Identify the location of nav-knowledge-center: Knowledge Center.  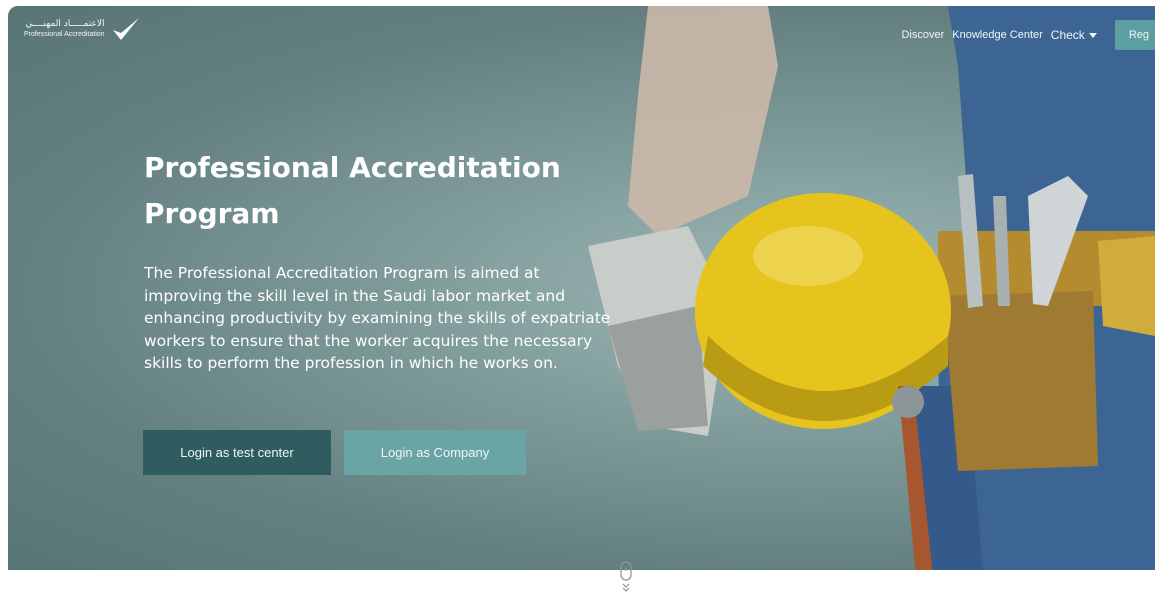
(997, 35).